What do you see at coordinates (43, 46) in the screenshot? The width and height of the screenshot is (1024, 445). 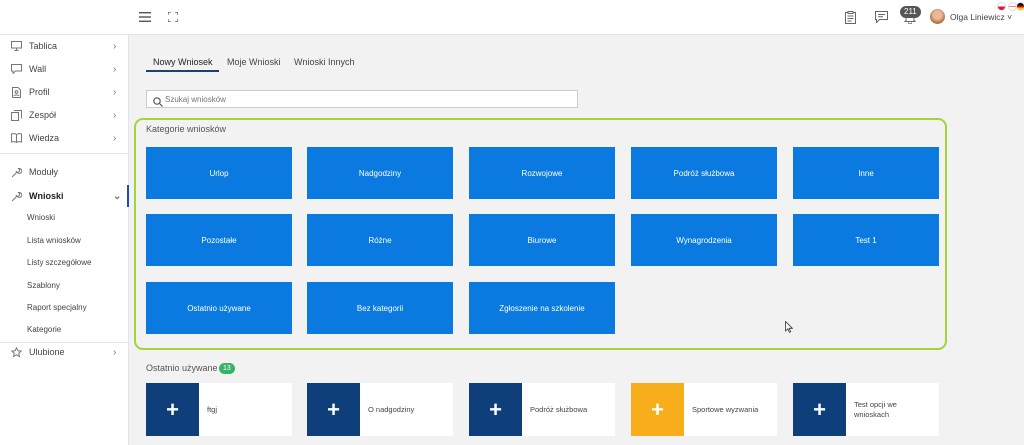 I see `sidebar-item-label: Tablica` at bounding box center [43, 46].